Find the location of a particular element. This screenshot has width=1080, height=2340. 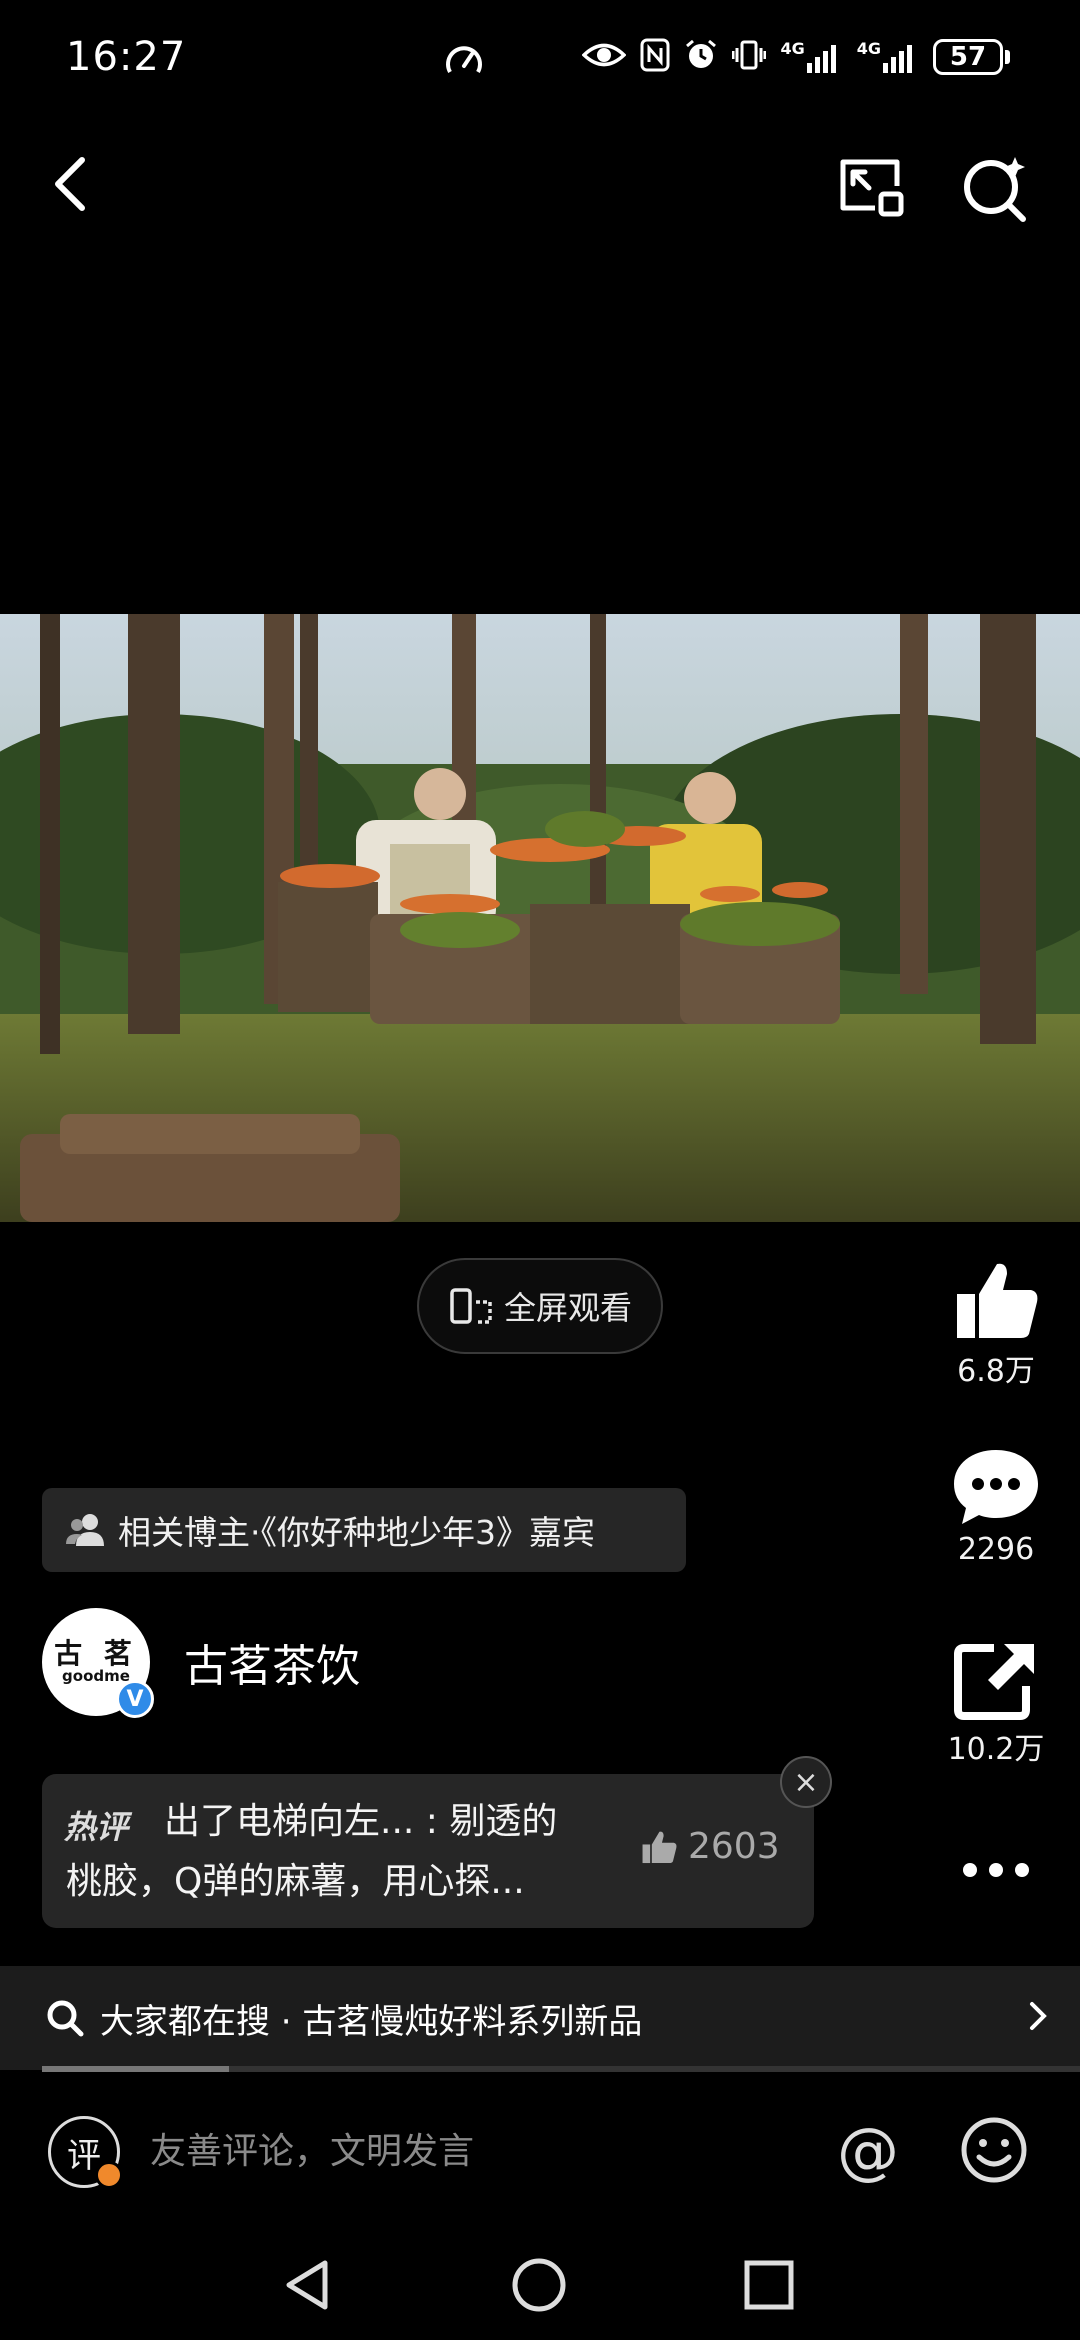

network-type-1: 4G is located at coordinates (792, 48).